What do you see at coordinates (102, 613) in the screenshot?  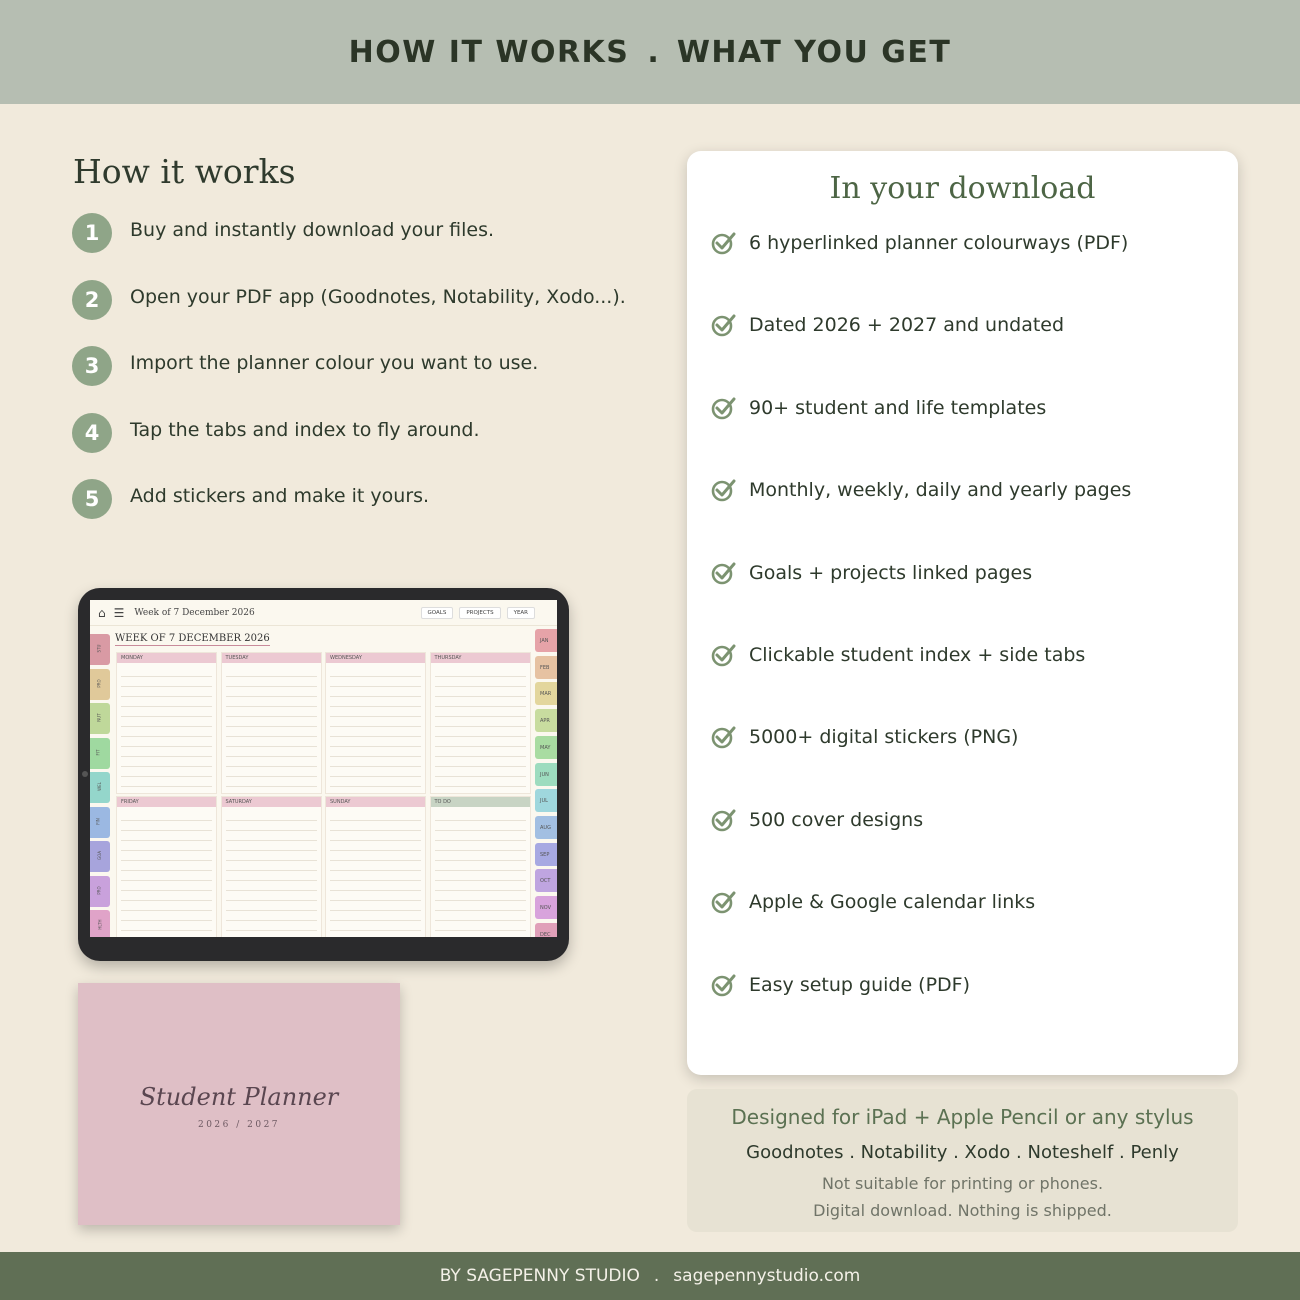 I see `home-icon: ⌂` at bounding box center [102, 613].